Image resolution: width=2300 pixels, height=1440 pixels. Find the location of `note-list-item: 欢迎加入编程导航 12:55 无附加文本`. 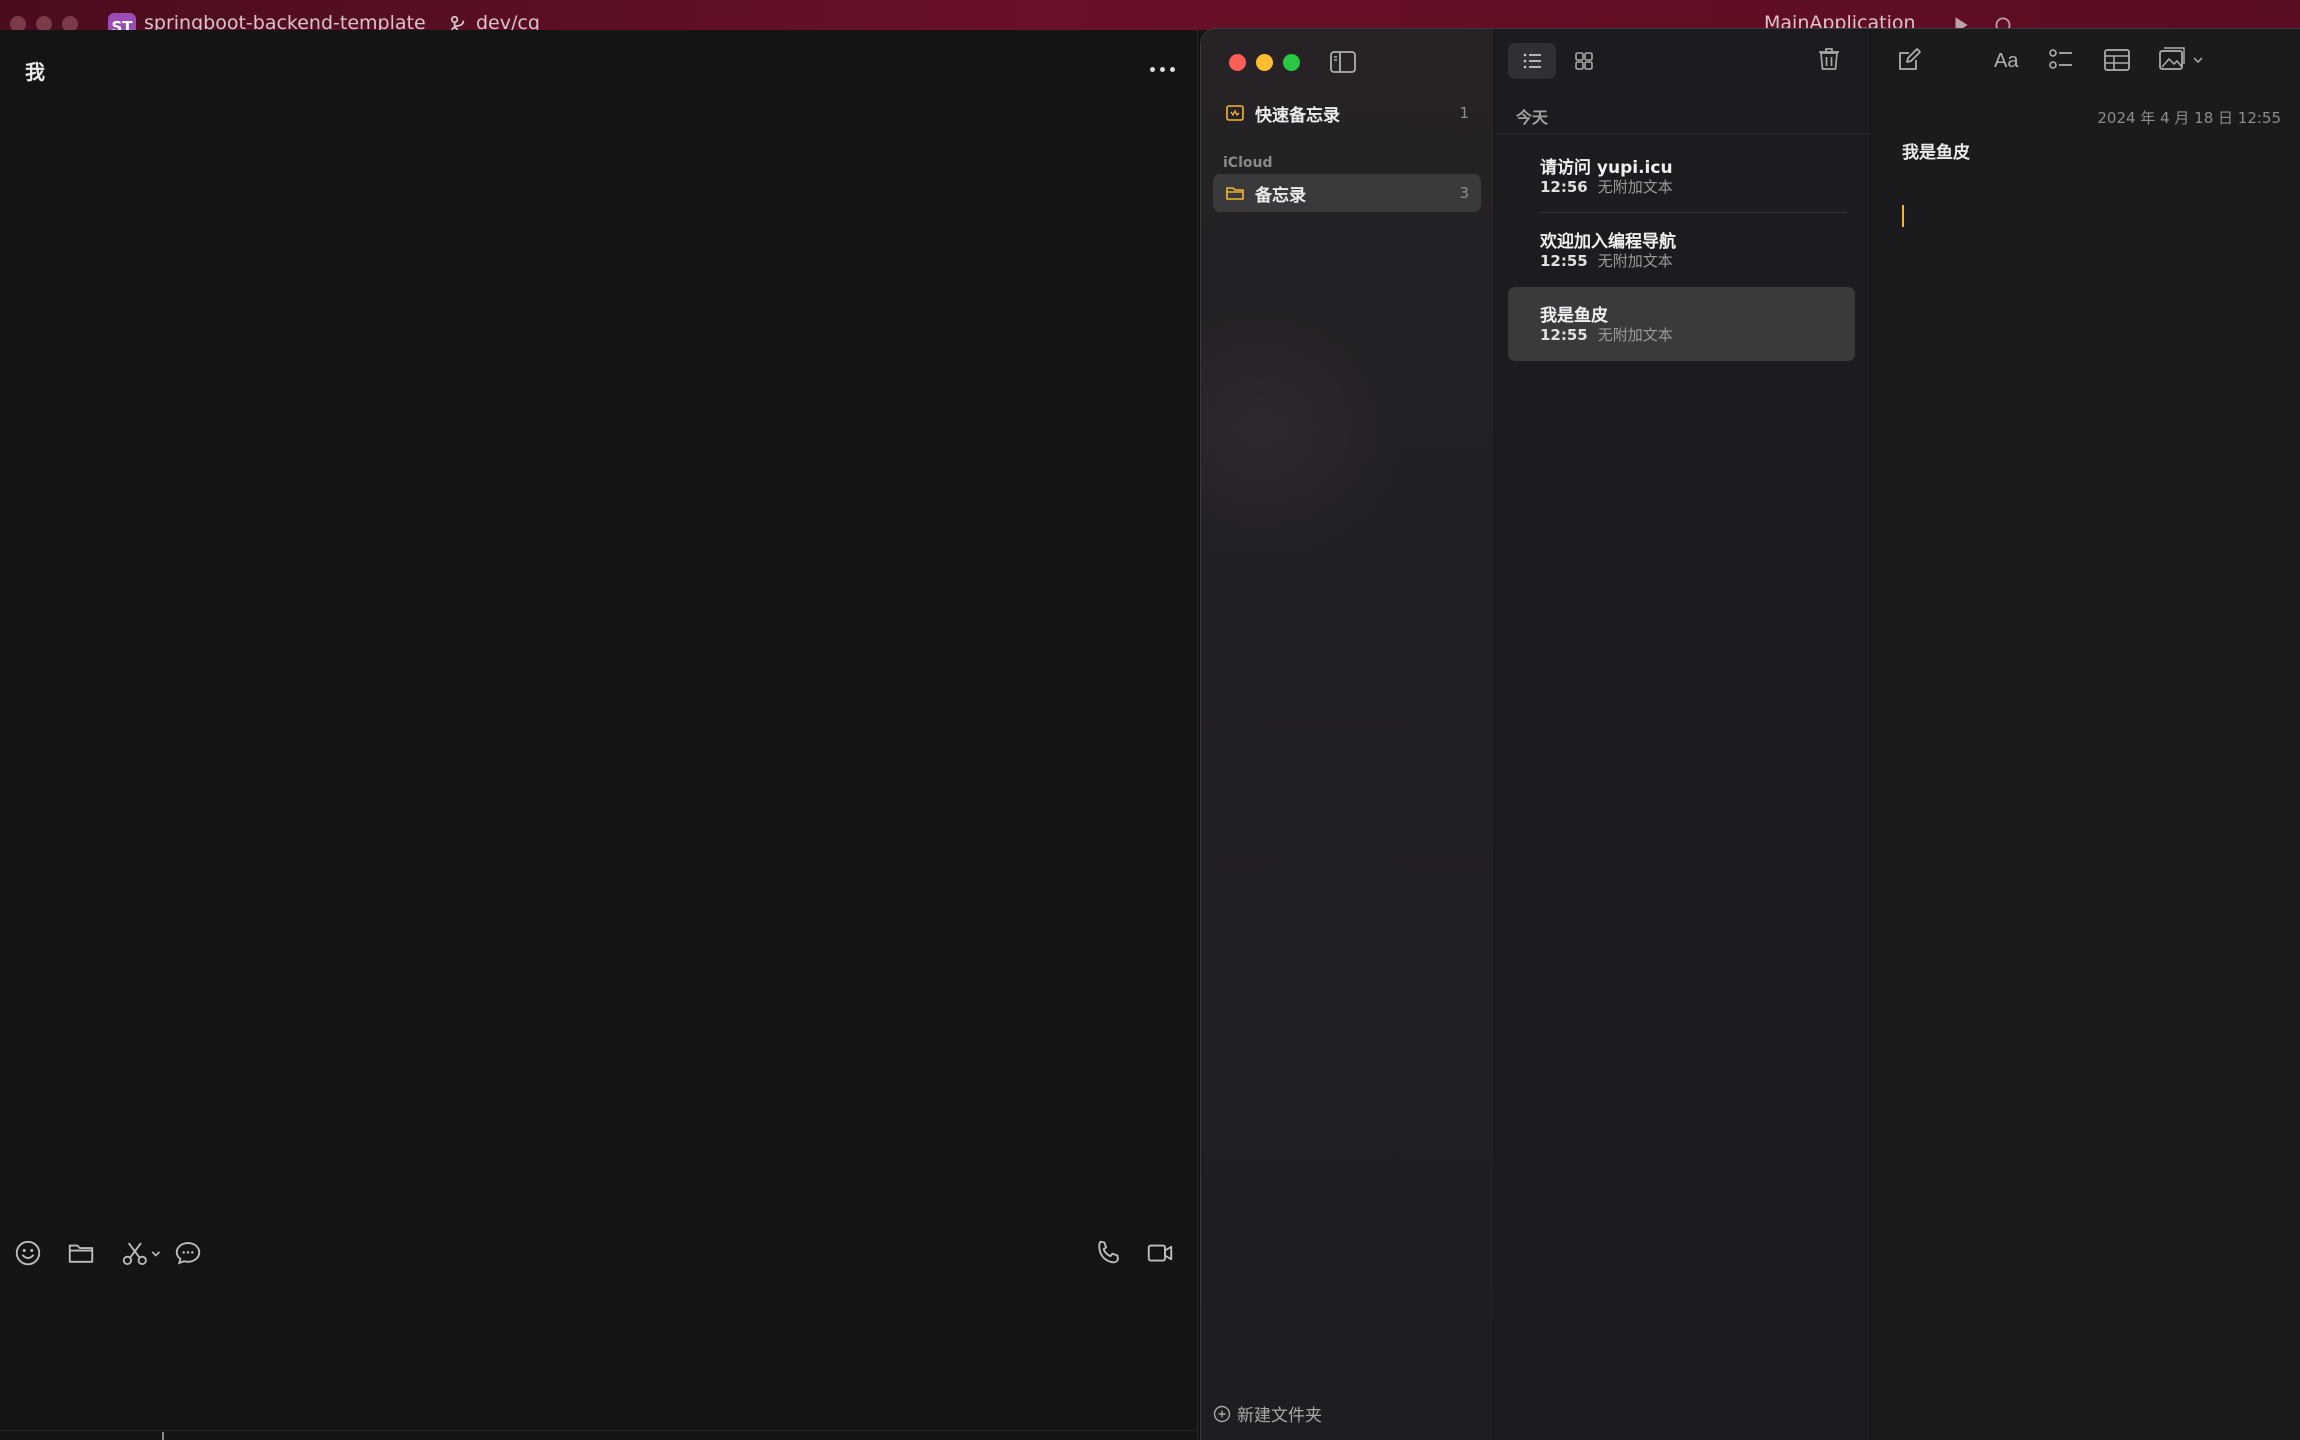

note-list-item: 欢迎加入编程导航 12:55 无附加文本 is located at coordinates (1681, 250).